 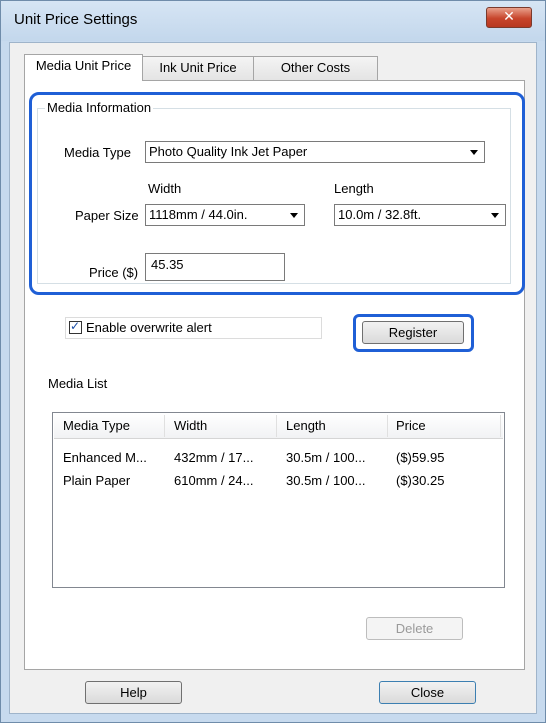 What do you see at coordinates (97, 480) in the screenshot?
I see `row-media-type: Plain Paper` at bounding box center [97, 480].